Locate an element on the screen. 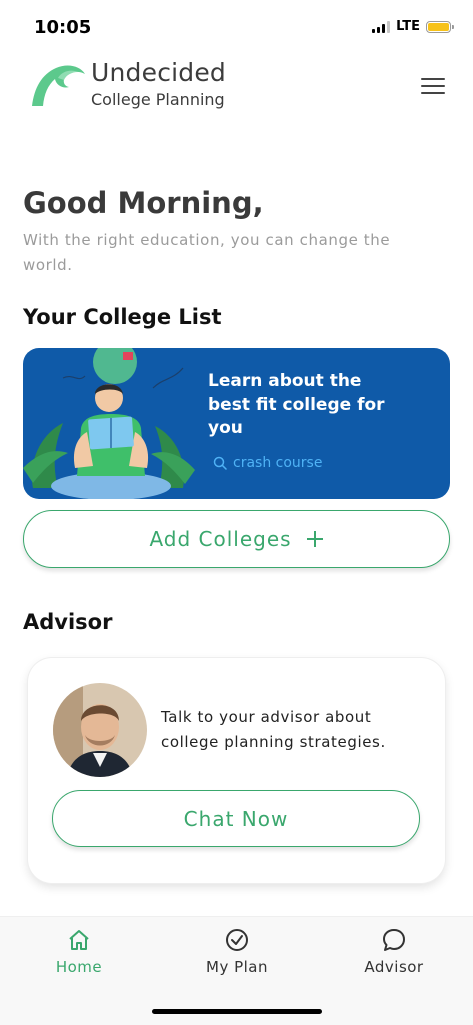 The image size is (473, 1025). tab-home: Home is located at coordinates (79, 952).